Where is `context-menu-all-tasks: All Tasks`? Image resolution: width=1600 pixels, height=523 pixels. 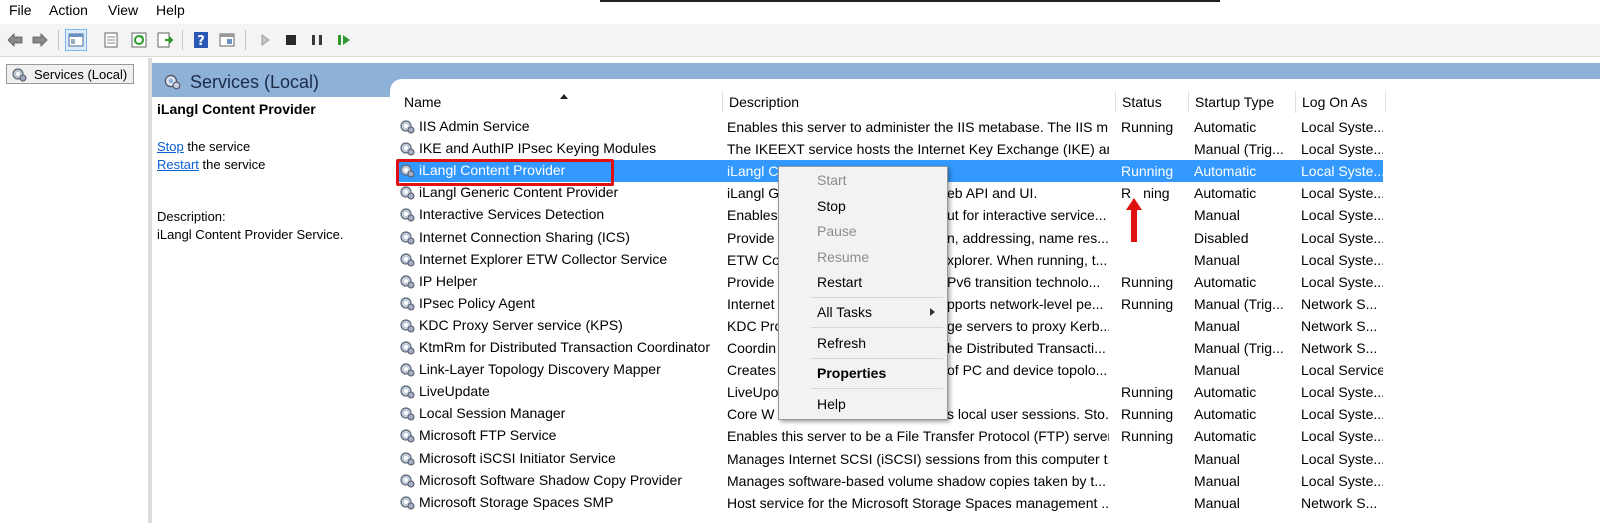
context-menu-all-tasks: All Tasks is located at coordinates (862, 312).